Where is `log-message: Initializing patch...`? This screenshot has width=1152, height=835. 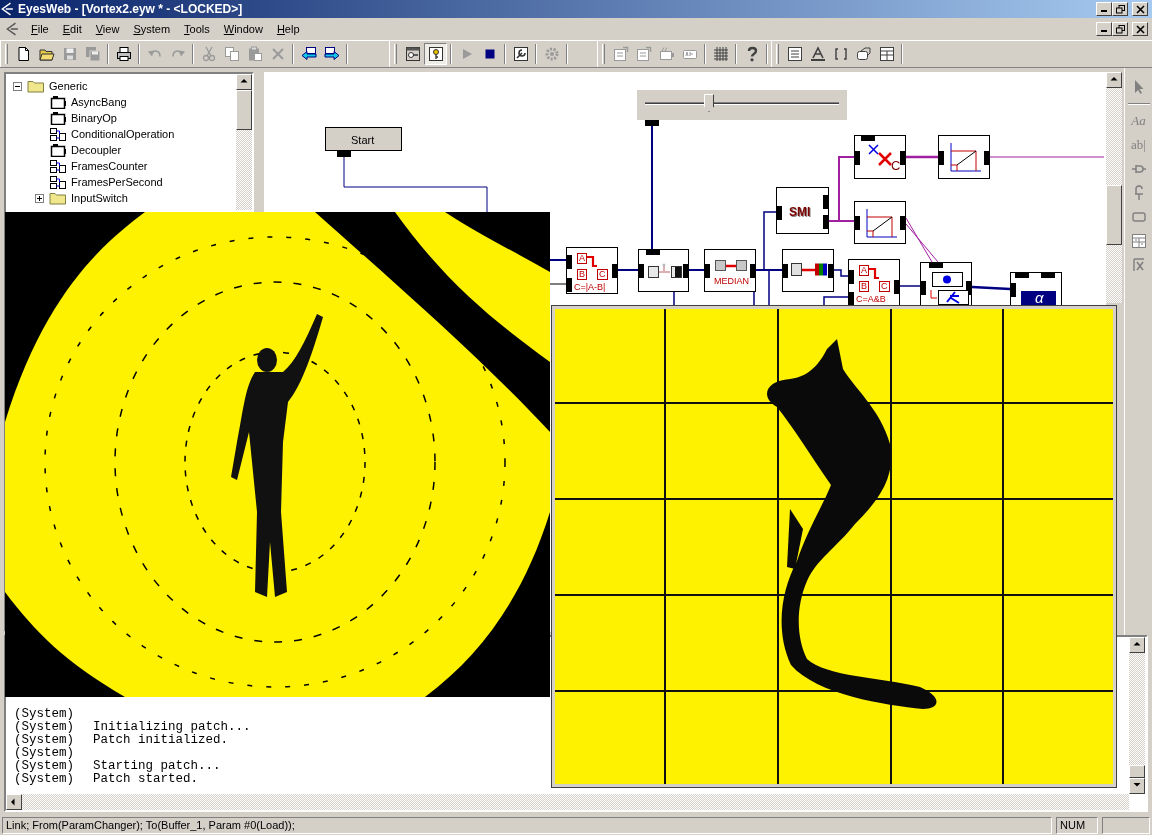 log-message: Initializing patch... is located at coordinates (172, 727).